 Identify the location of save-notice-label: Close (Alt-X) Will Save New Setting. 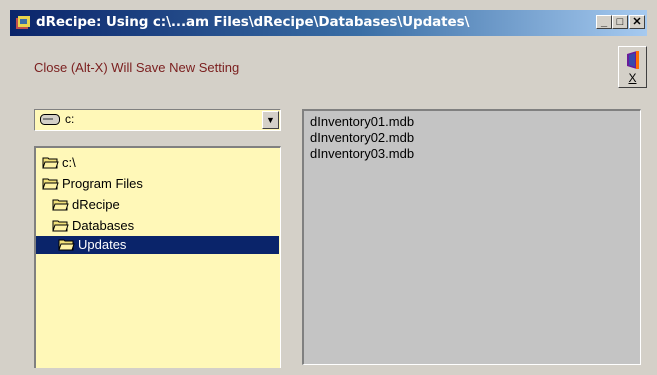
(137, 67).